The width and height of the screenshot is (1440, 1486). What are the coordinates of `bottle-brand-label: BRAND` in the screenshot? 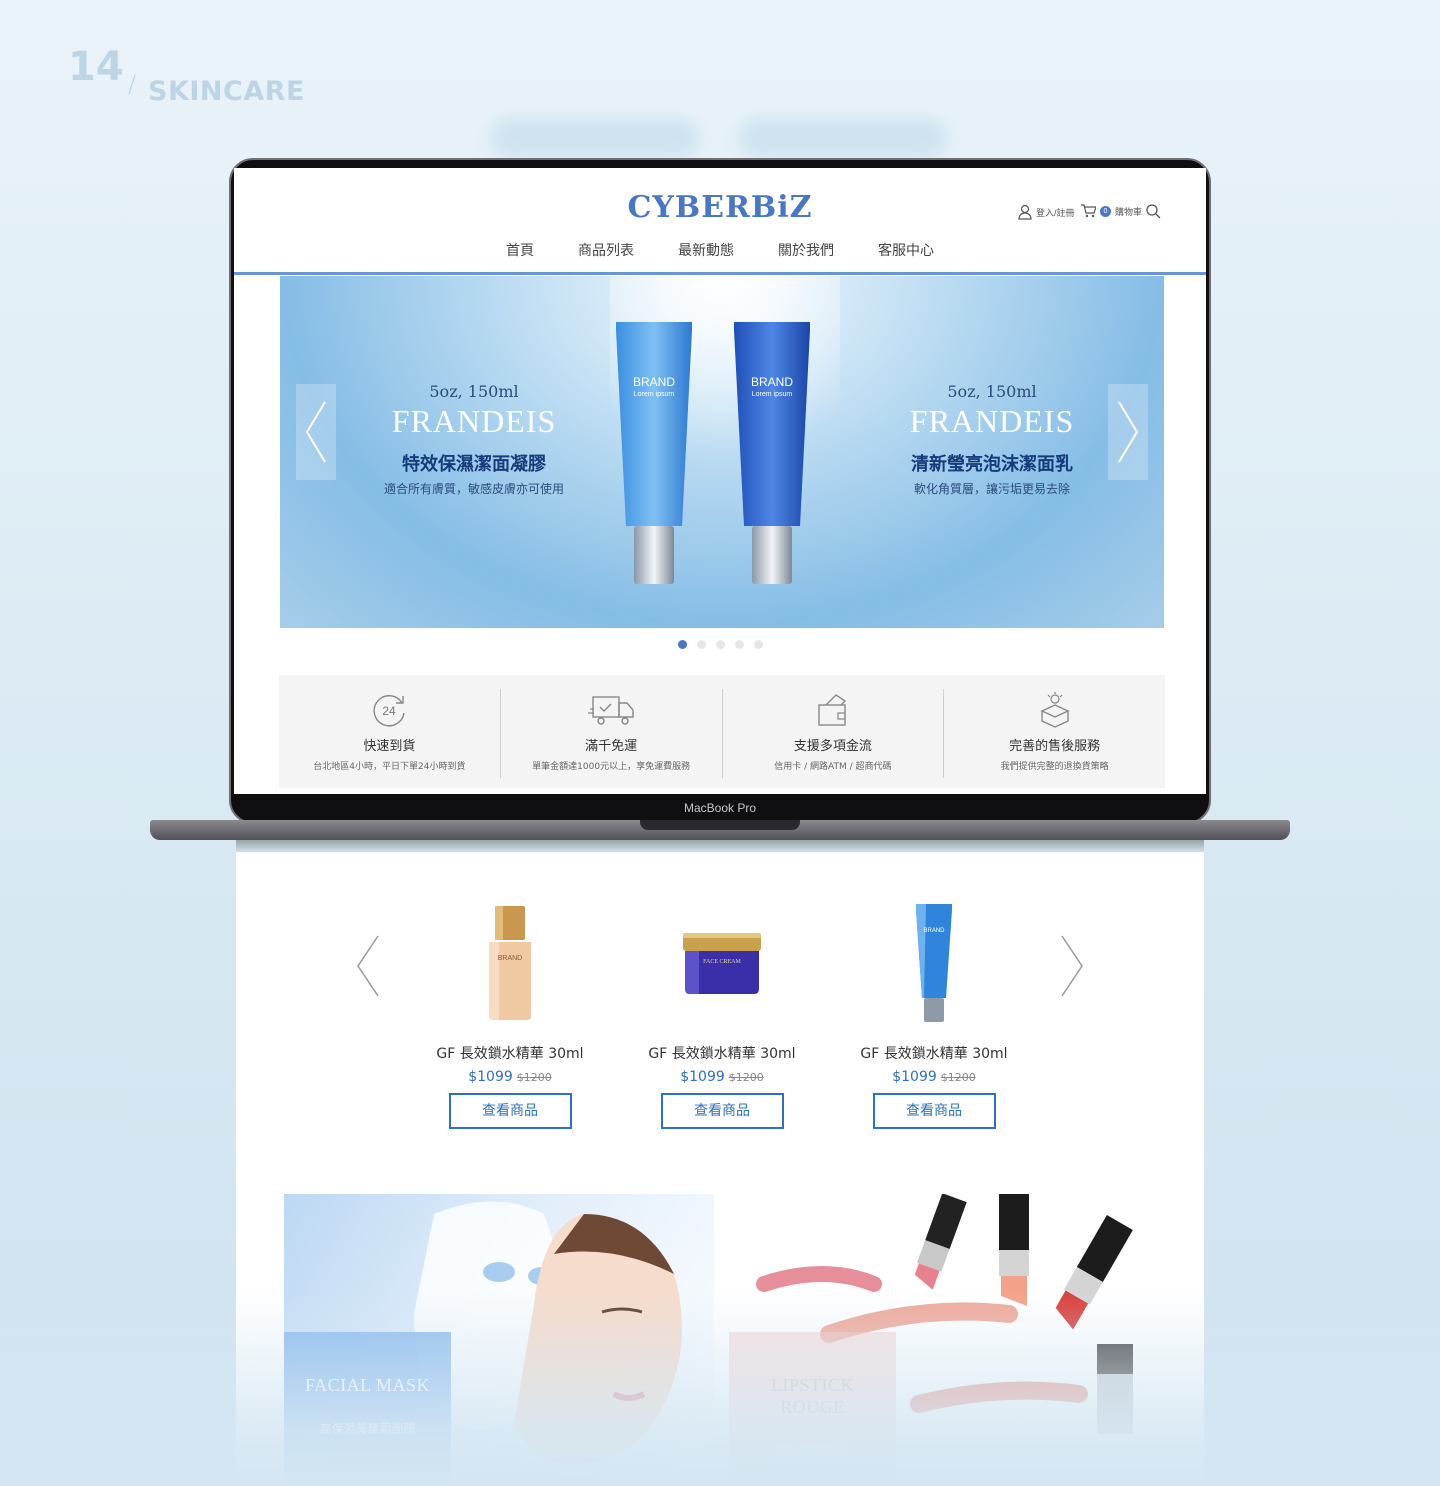 It's located at (510, 958).